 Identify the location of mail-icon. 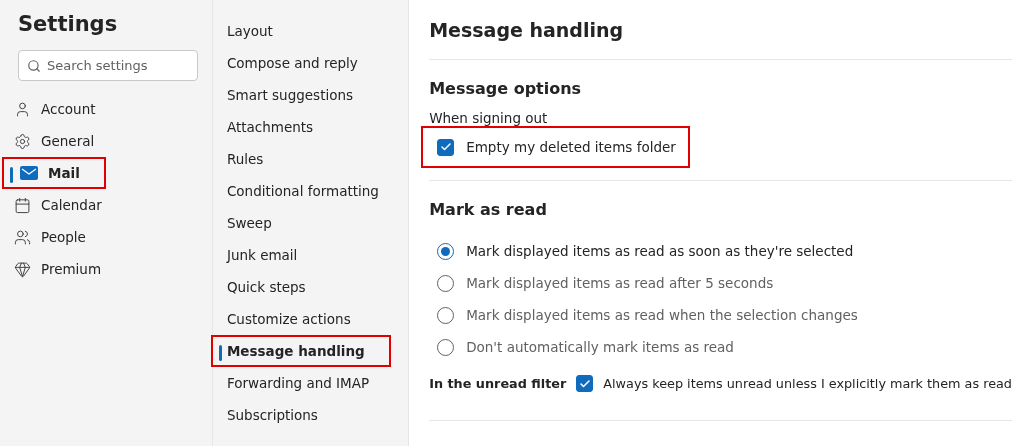
(29, 173).